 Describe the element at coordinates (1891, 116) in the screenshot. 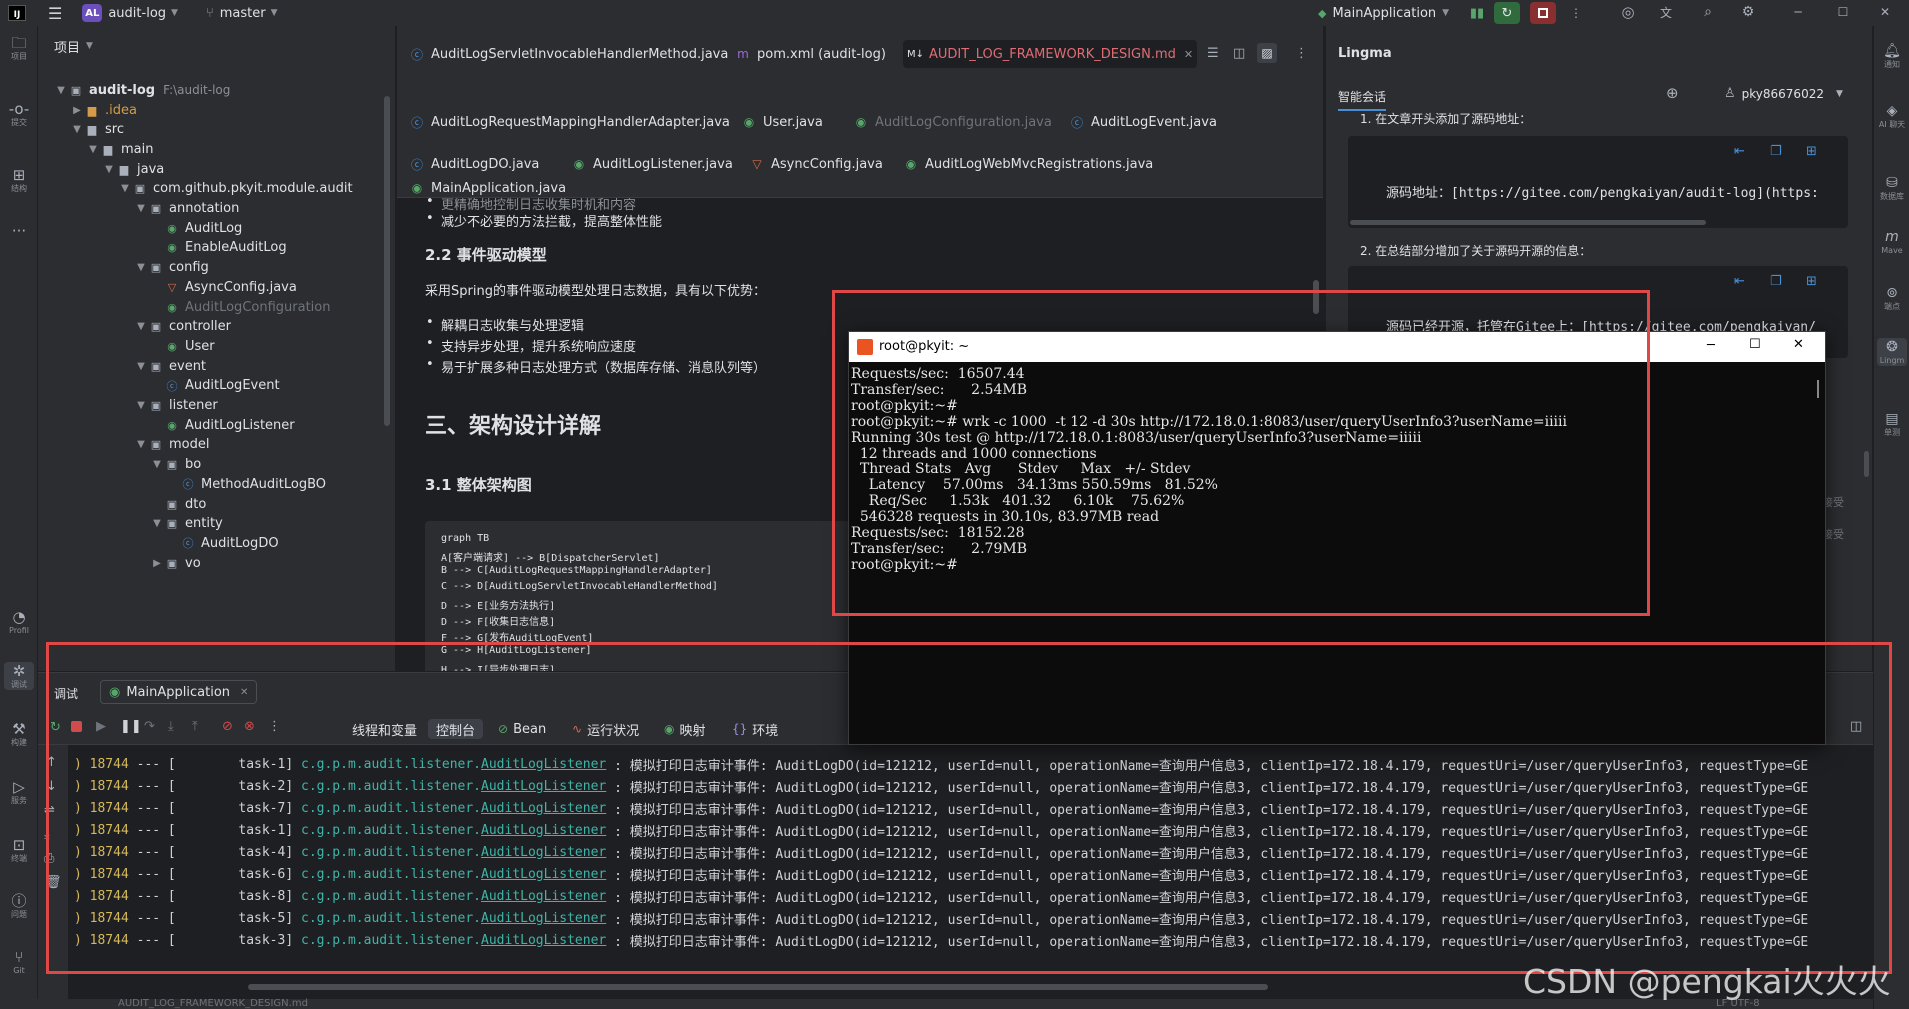

I see `ai-chat-tool-button: ◈ AI 聊天` at that location.